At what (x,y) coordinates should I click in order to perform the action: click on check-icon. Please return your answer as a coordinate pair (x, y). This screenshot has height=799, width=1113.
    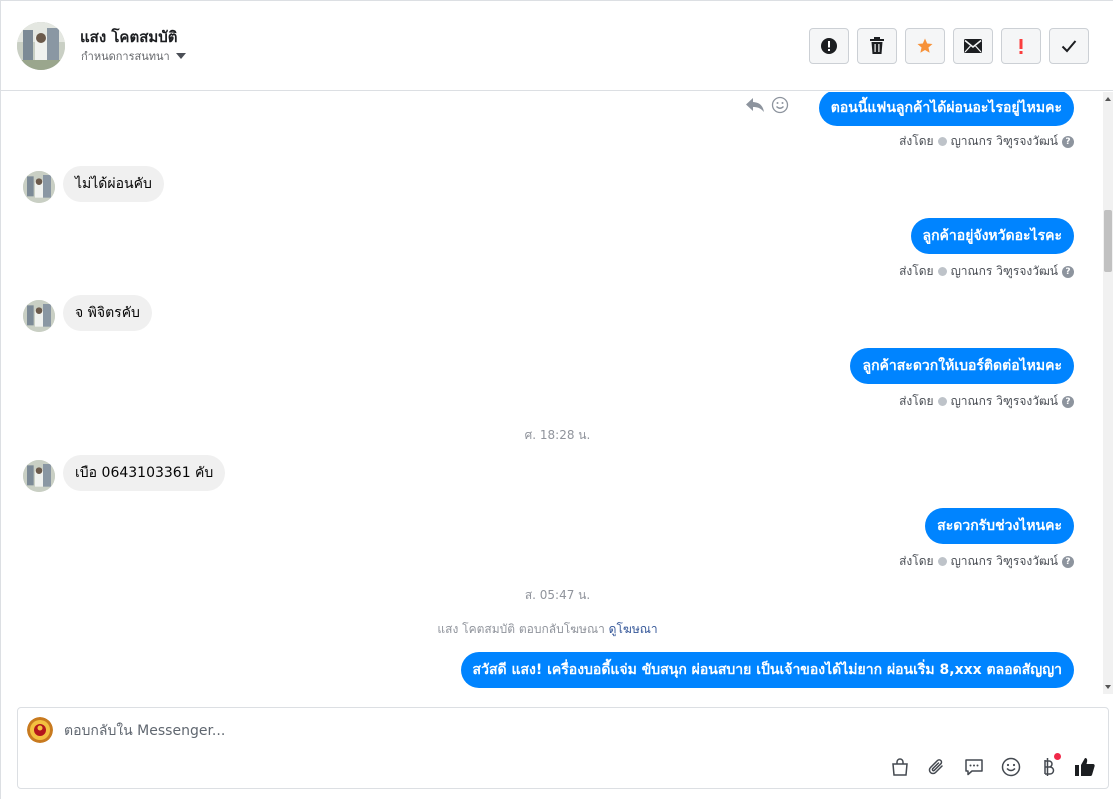
    Looking at the image, I should click on (1069, 46).